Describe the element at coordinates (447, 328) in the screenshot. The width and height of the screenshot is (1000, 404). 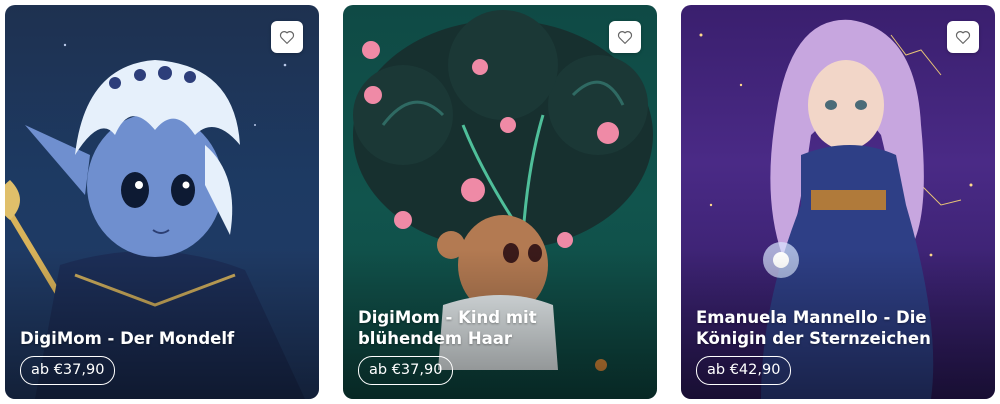
I see `product-title: DigiMom - Kind mit blühendem Haar` at that location.